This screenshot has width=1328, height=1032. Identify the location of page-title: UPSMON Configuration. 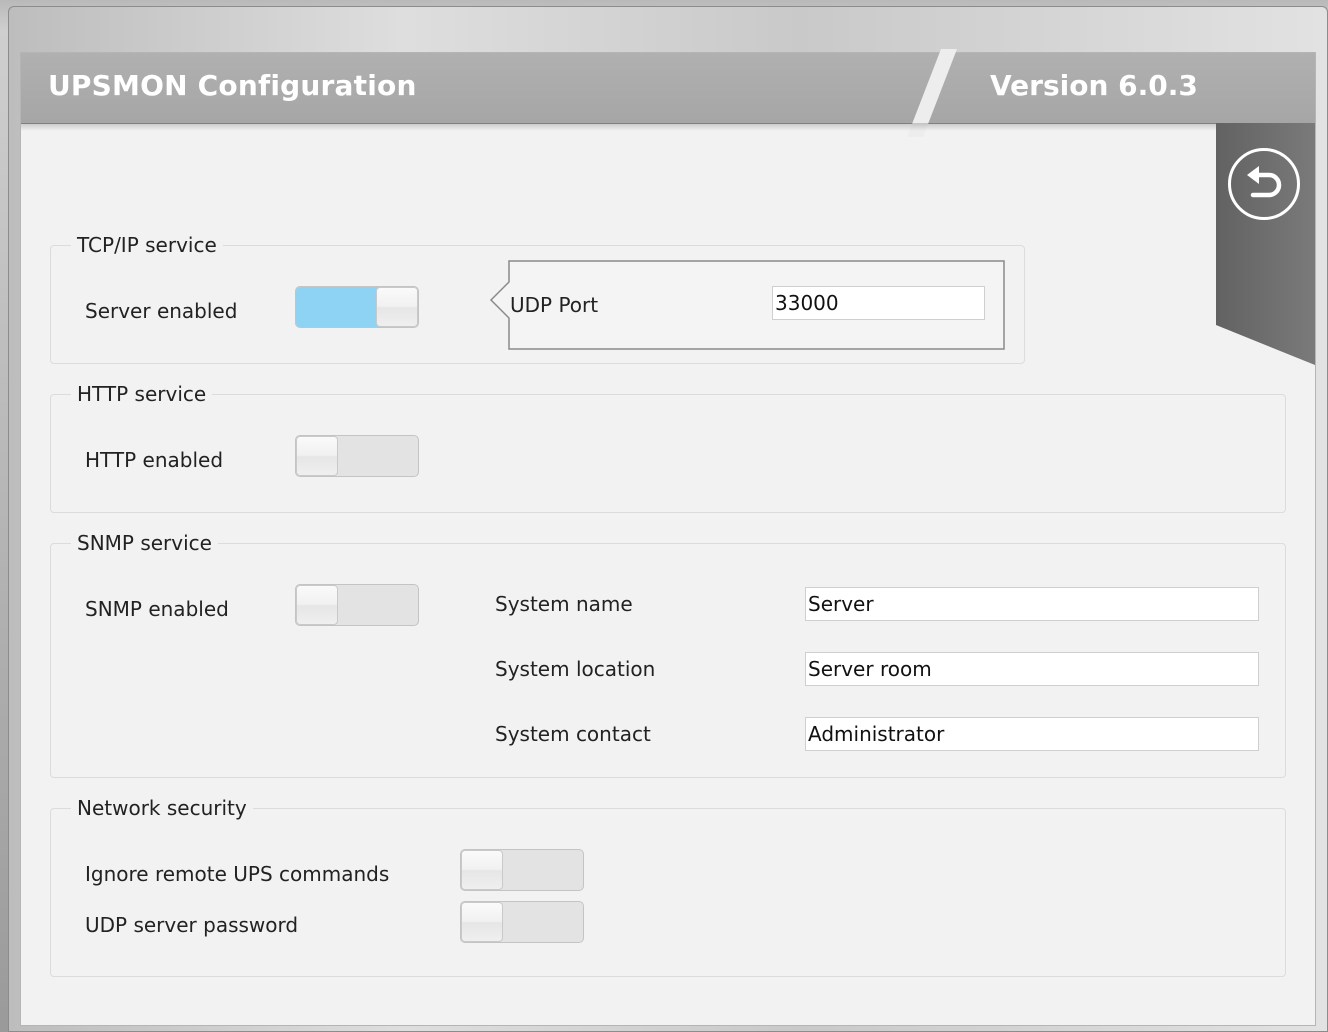
(232, 85).